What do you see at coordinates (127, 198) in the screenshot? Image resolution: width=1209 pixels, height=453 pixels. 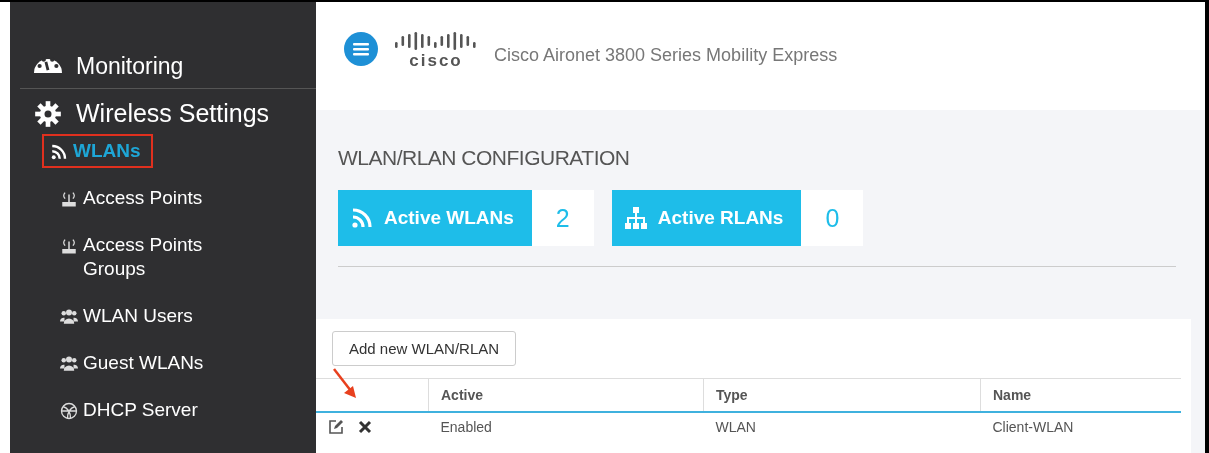 I see `sidebar-item: Access Points` at bounding box center [127, 198].